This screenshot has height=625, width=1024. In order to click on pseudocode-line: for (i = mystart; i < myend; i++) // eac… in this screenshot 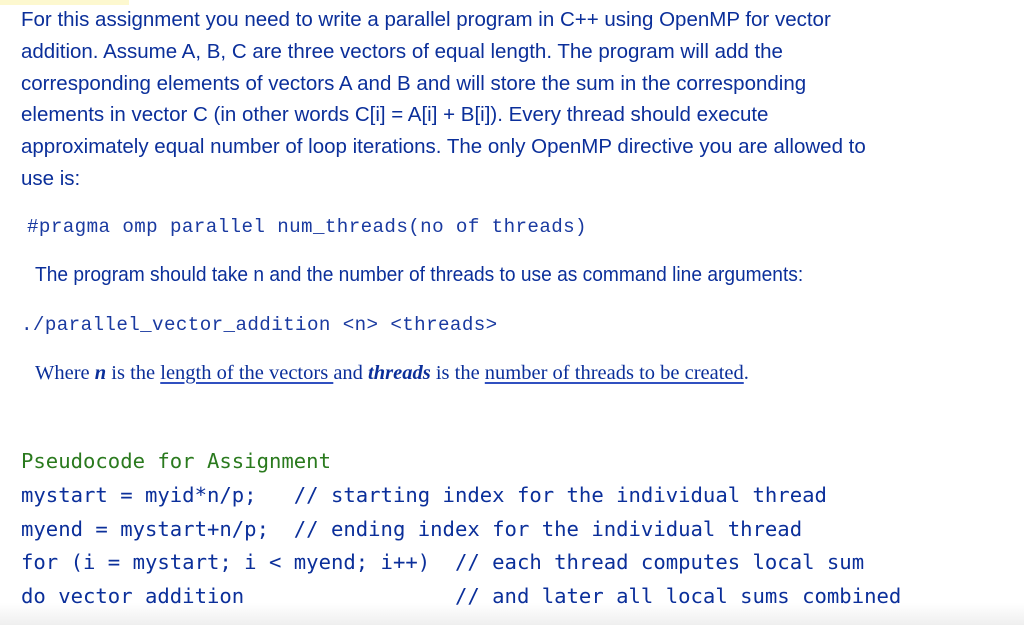, I will do `click(443, 562)`.